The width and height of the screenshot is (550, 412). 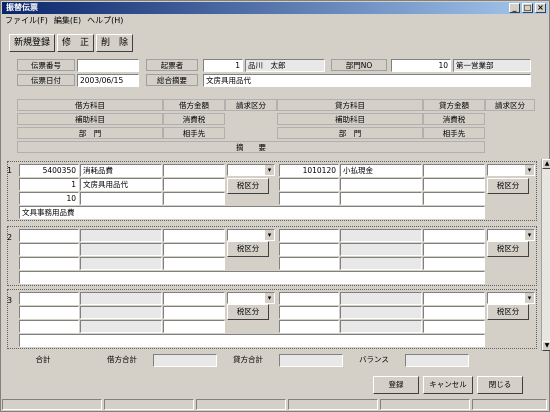 What do you see at coordinates (76, 43) in the screenshot?
I see `edit-button: 修 正` at bounding box center [76, 43].